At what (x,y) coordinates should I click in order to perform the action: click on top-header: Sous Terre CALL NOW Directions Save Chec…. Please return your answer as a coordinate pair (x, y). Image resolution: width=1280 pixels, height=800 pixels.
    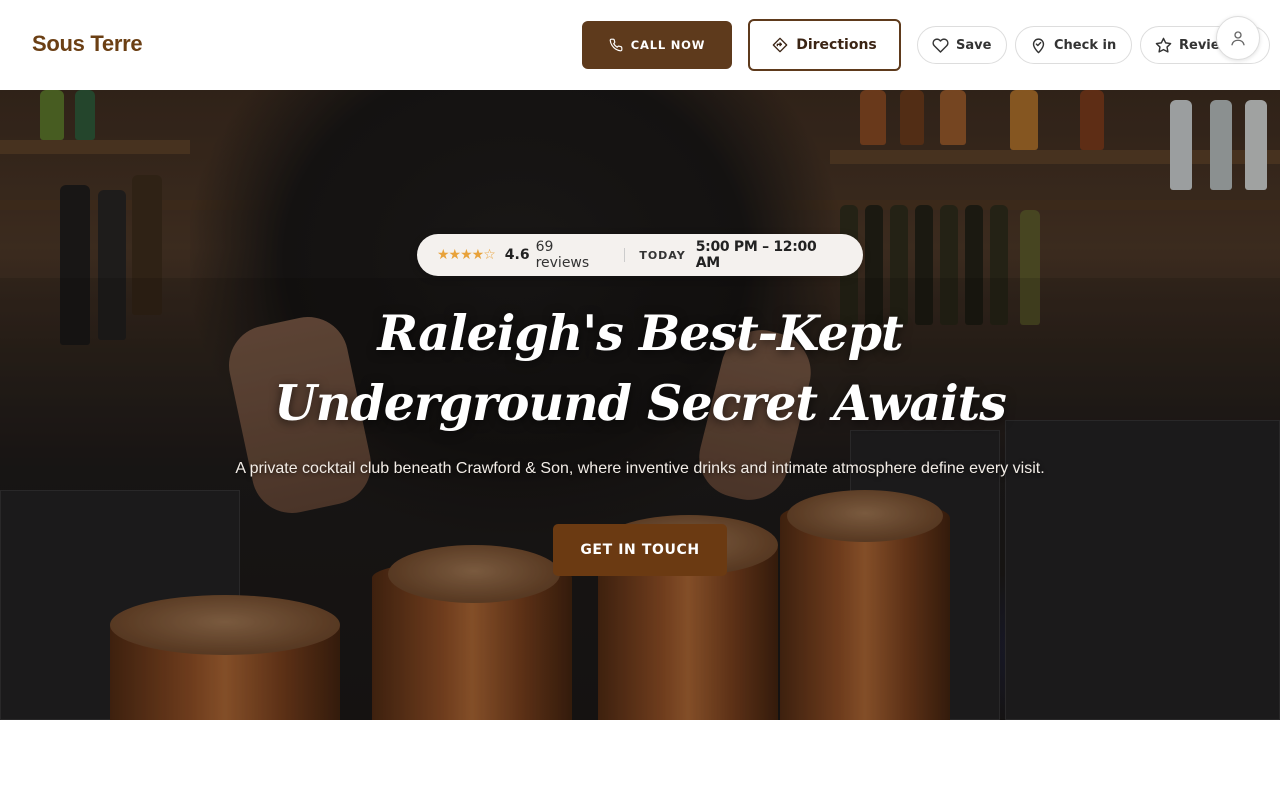
    Looking at the image, I should click on (640, 45).